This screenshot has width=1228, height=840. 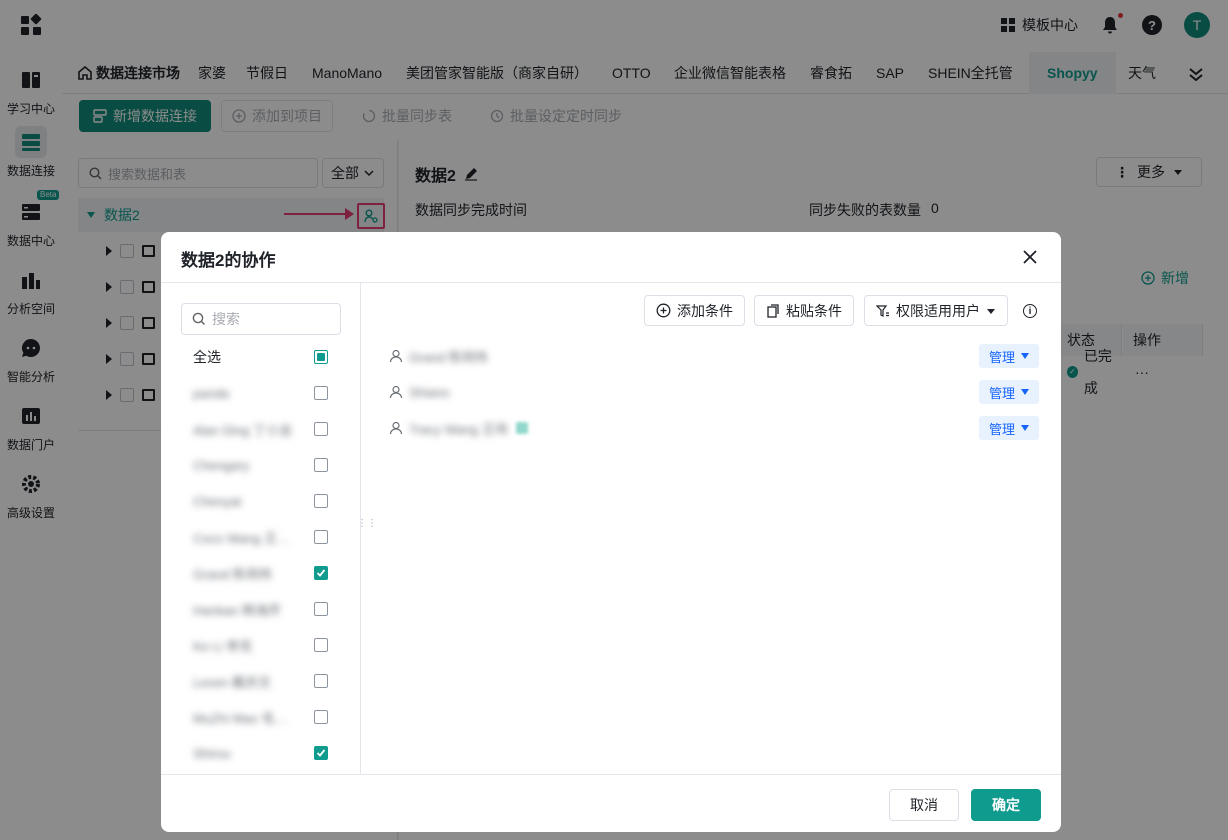 I want to click on member-row: Alan Ding 丁小龙, so click(x=260, y=429).